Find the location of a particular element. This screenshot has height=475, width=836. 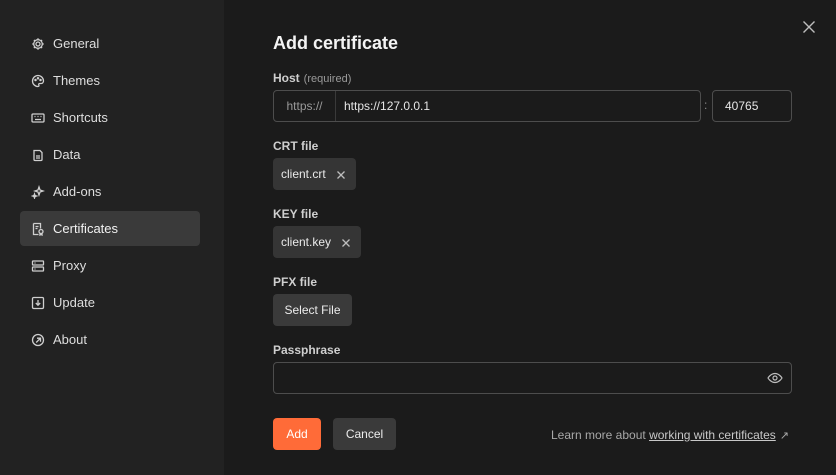

sparkles-icon is located at coordinates (38, 191).